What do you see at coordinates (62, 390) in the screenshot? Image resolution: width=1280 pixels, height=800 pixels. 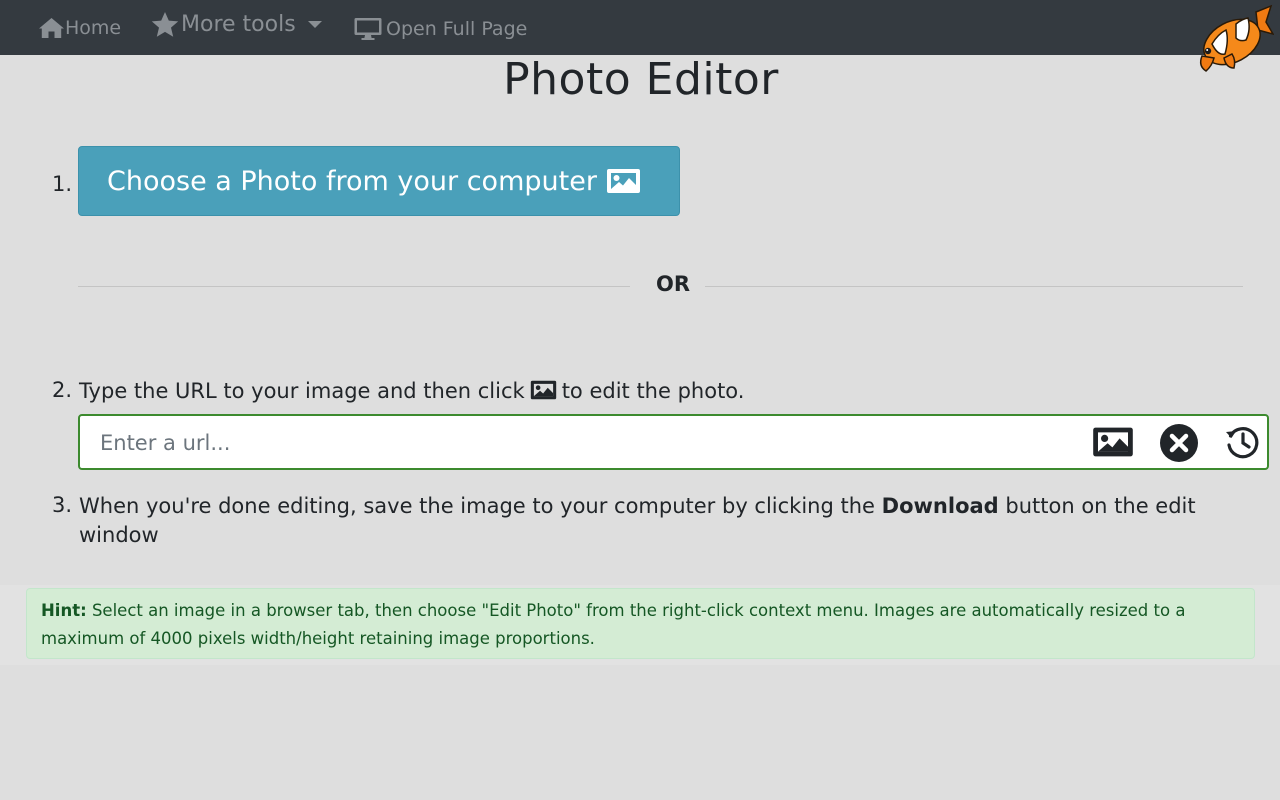 I see `step-2-number: 2.` at bounding box center [62, 390].